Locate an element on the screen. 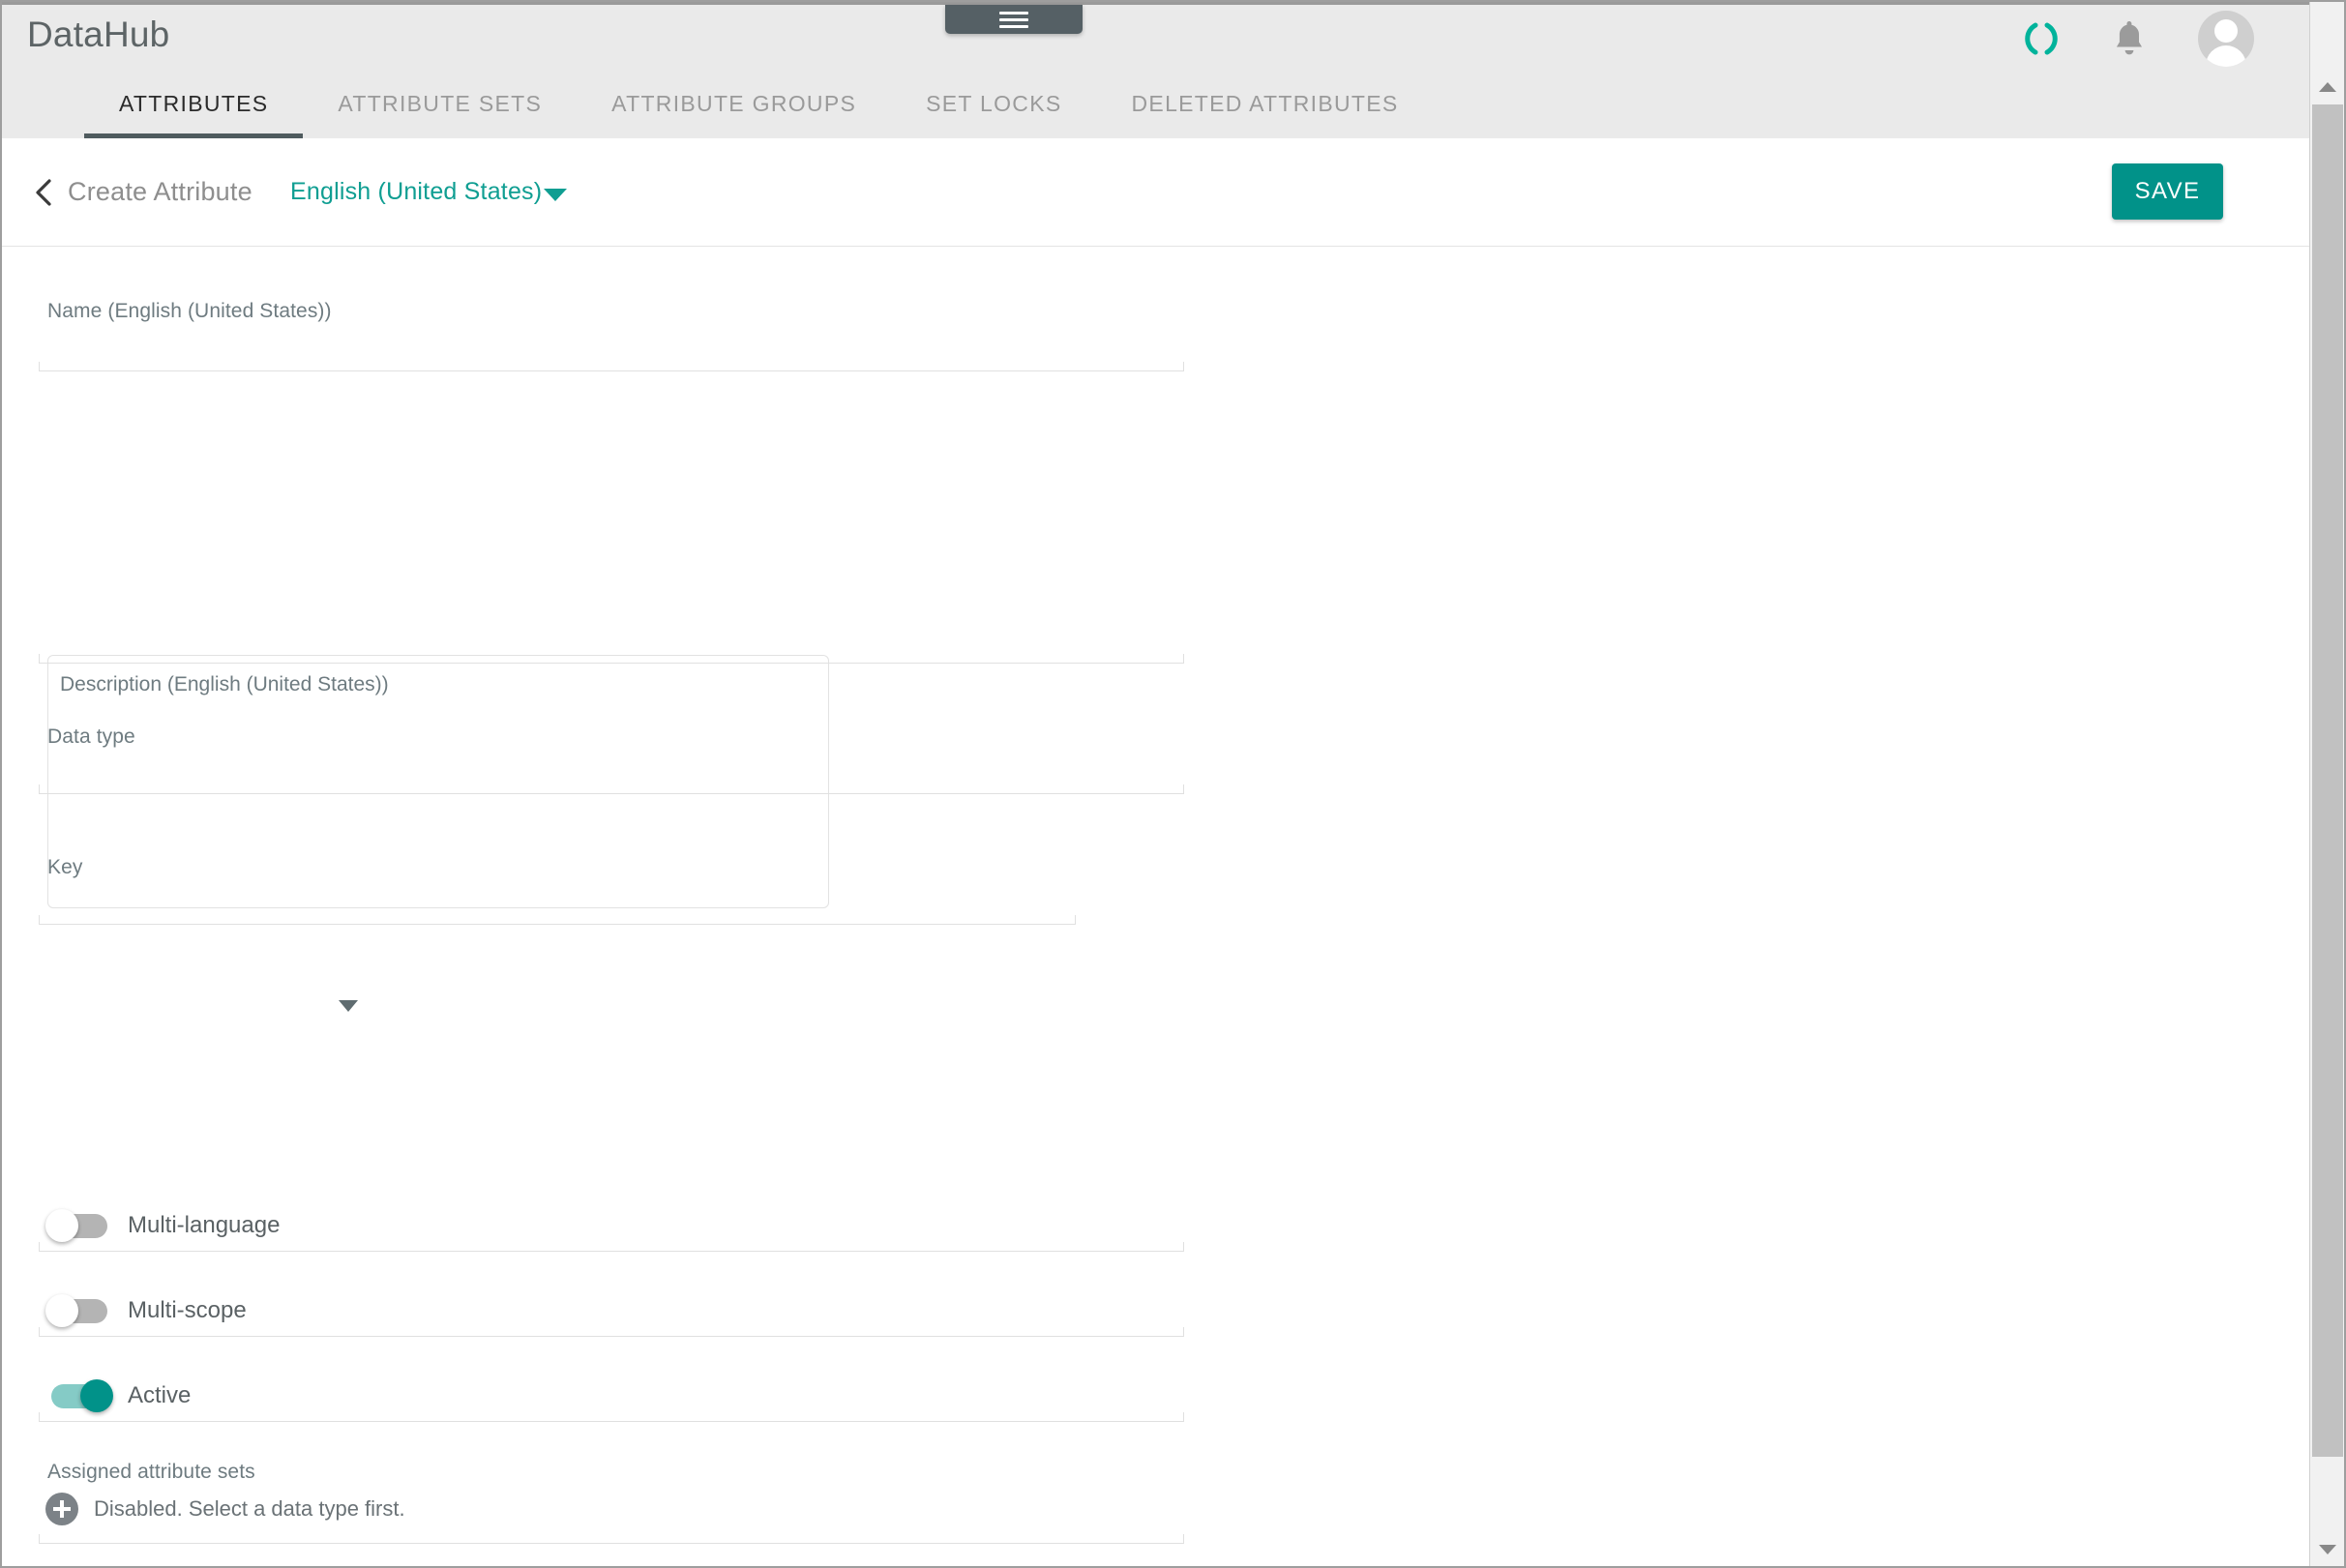  description-textarea: Description (English (United States)) is located at coordinates (438, 781).